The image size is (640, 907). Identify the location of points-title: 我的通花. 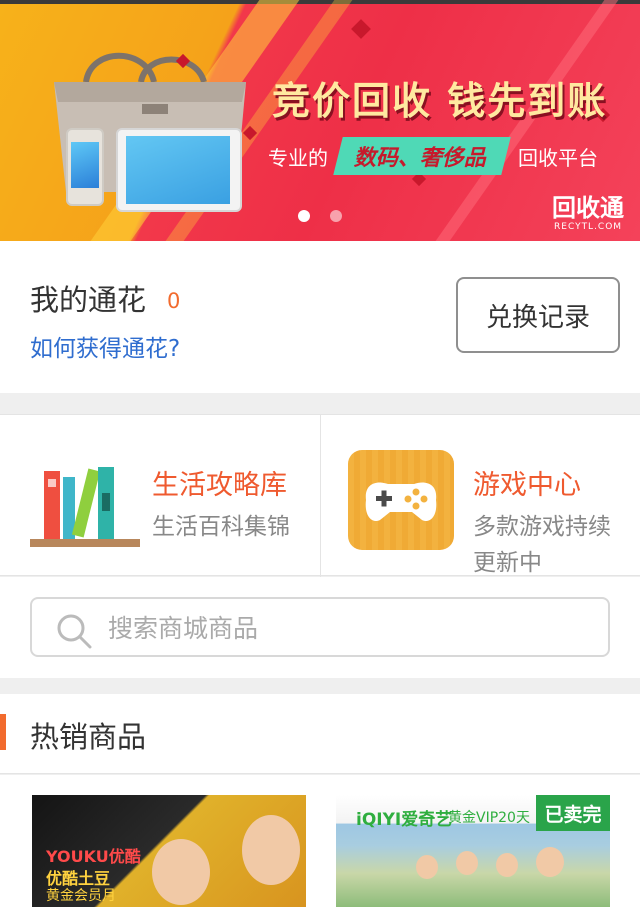
(88, 300).